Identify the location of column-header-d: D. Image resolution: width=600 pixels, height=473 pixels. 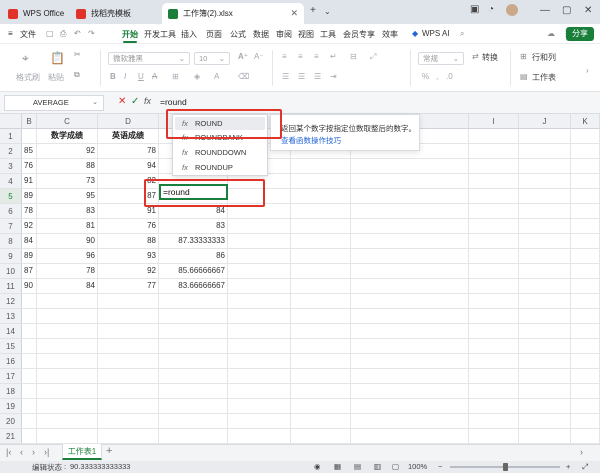
(128, 121).